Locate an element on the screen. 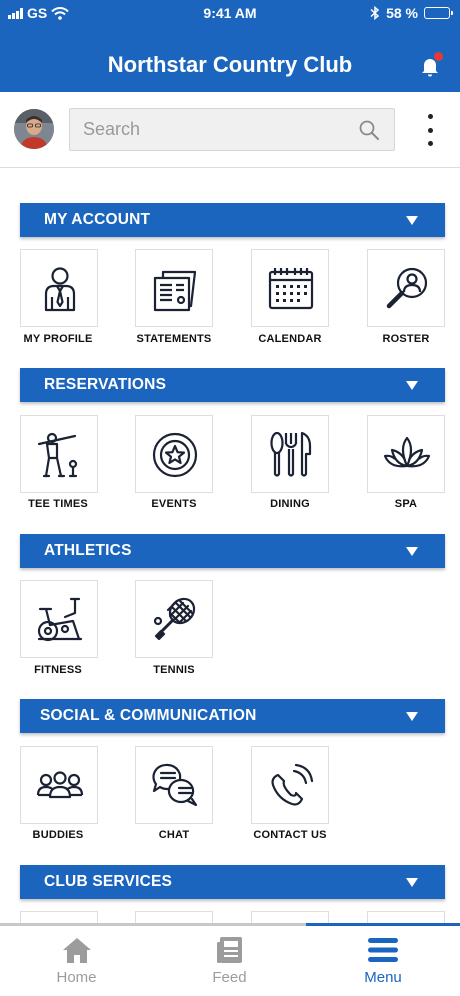 Image resolution: width=460 pixels, height=996 pixels. tile-fitness is located at coordinates (59, 619).